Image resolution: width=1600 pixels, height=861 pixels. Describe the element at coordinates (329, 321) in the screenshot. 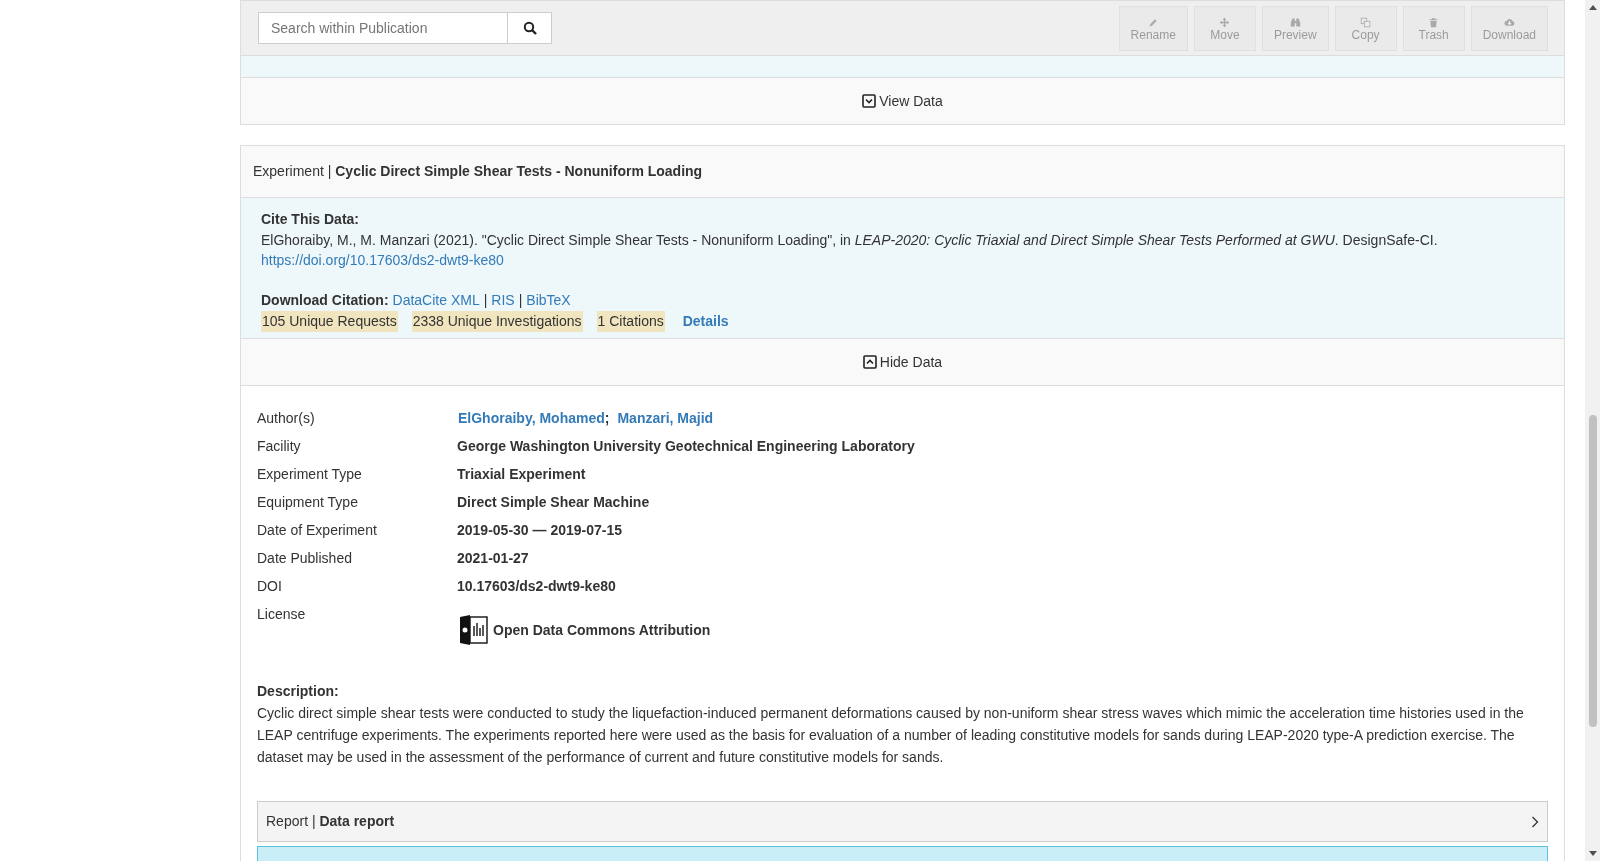

I see `metric-label: 105 Unique Requests` at that location.